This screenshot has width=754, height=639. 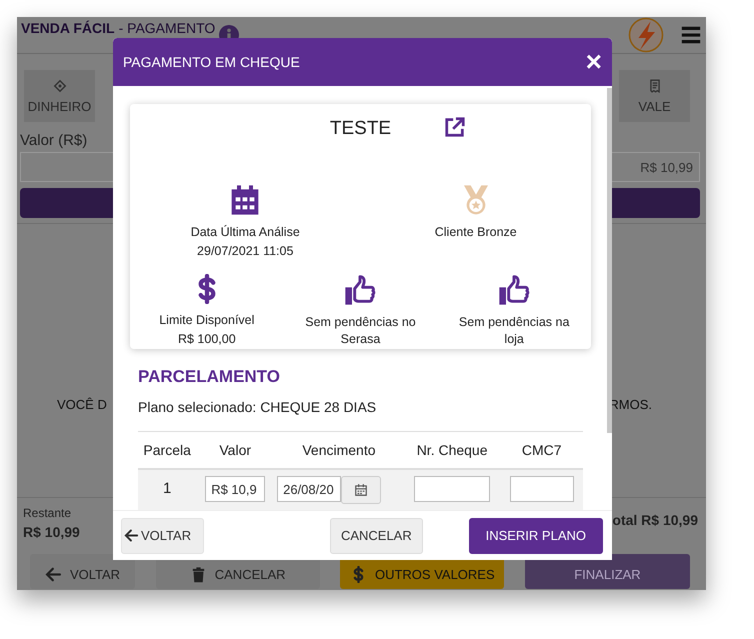 I want to click on indicator-label: Cliente Bronze, so click(x=475, y=232).